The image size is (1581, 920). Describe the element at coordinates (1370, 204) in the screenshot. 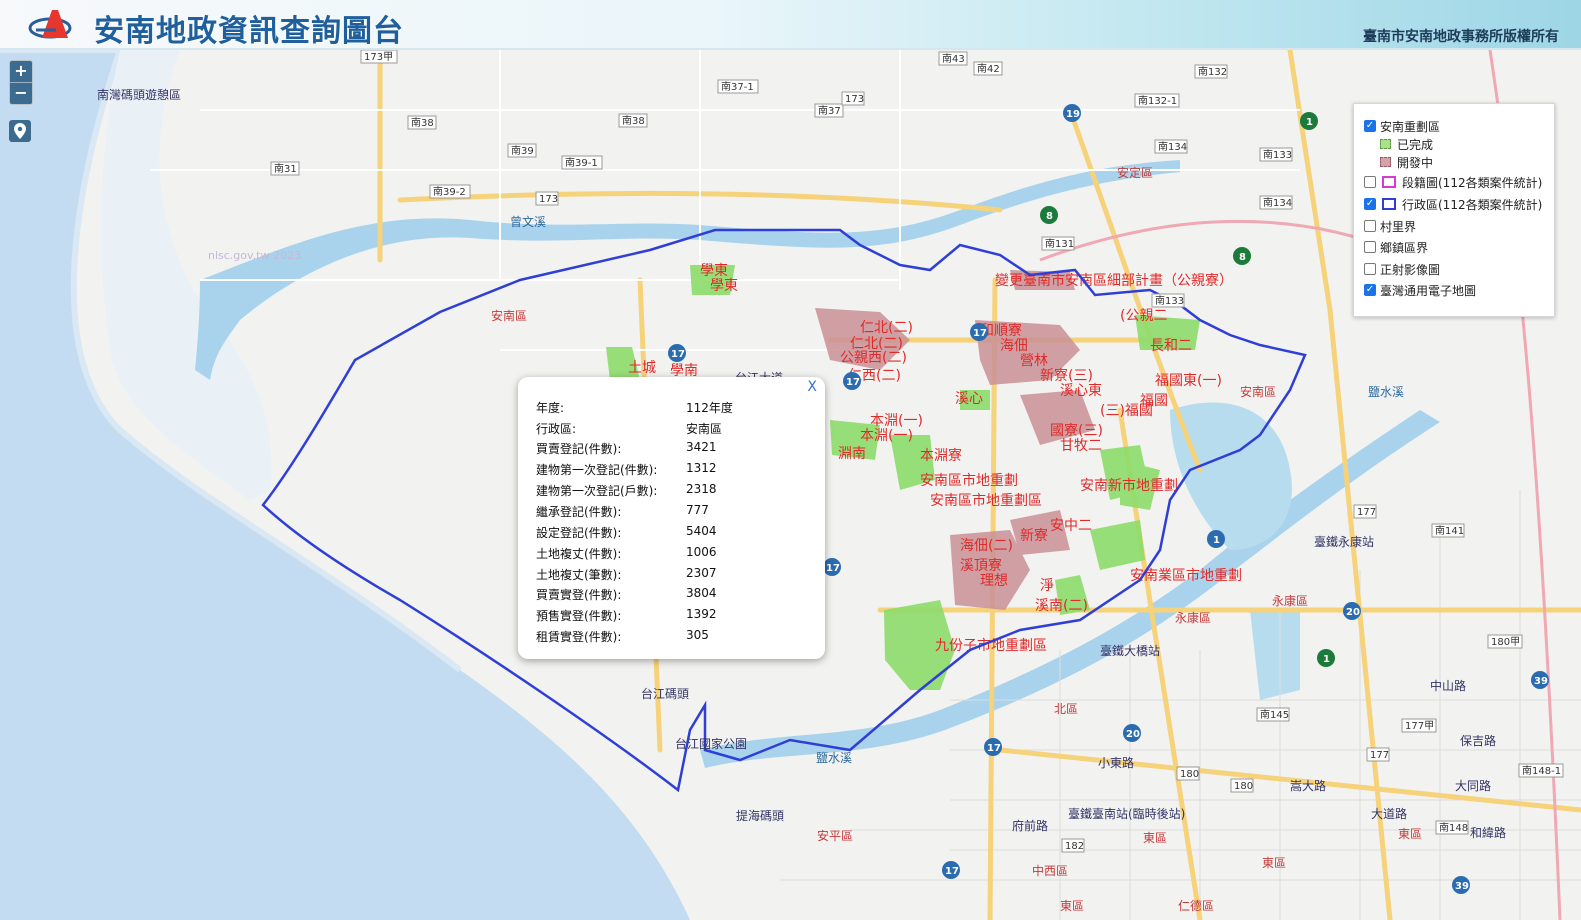

I see `checkbox-district: ✓` at that location.